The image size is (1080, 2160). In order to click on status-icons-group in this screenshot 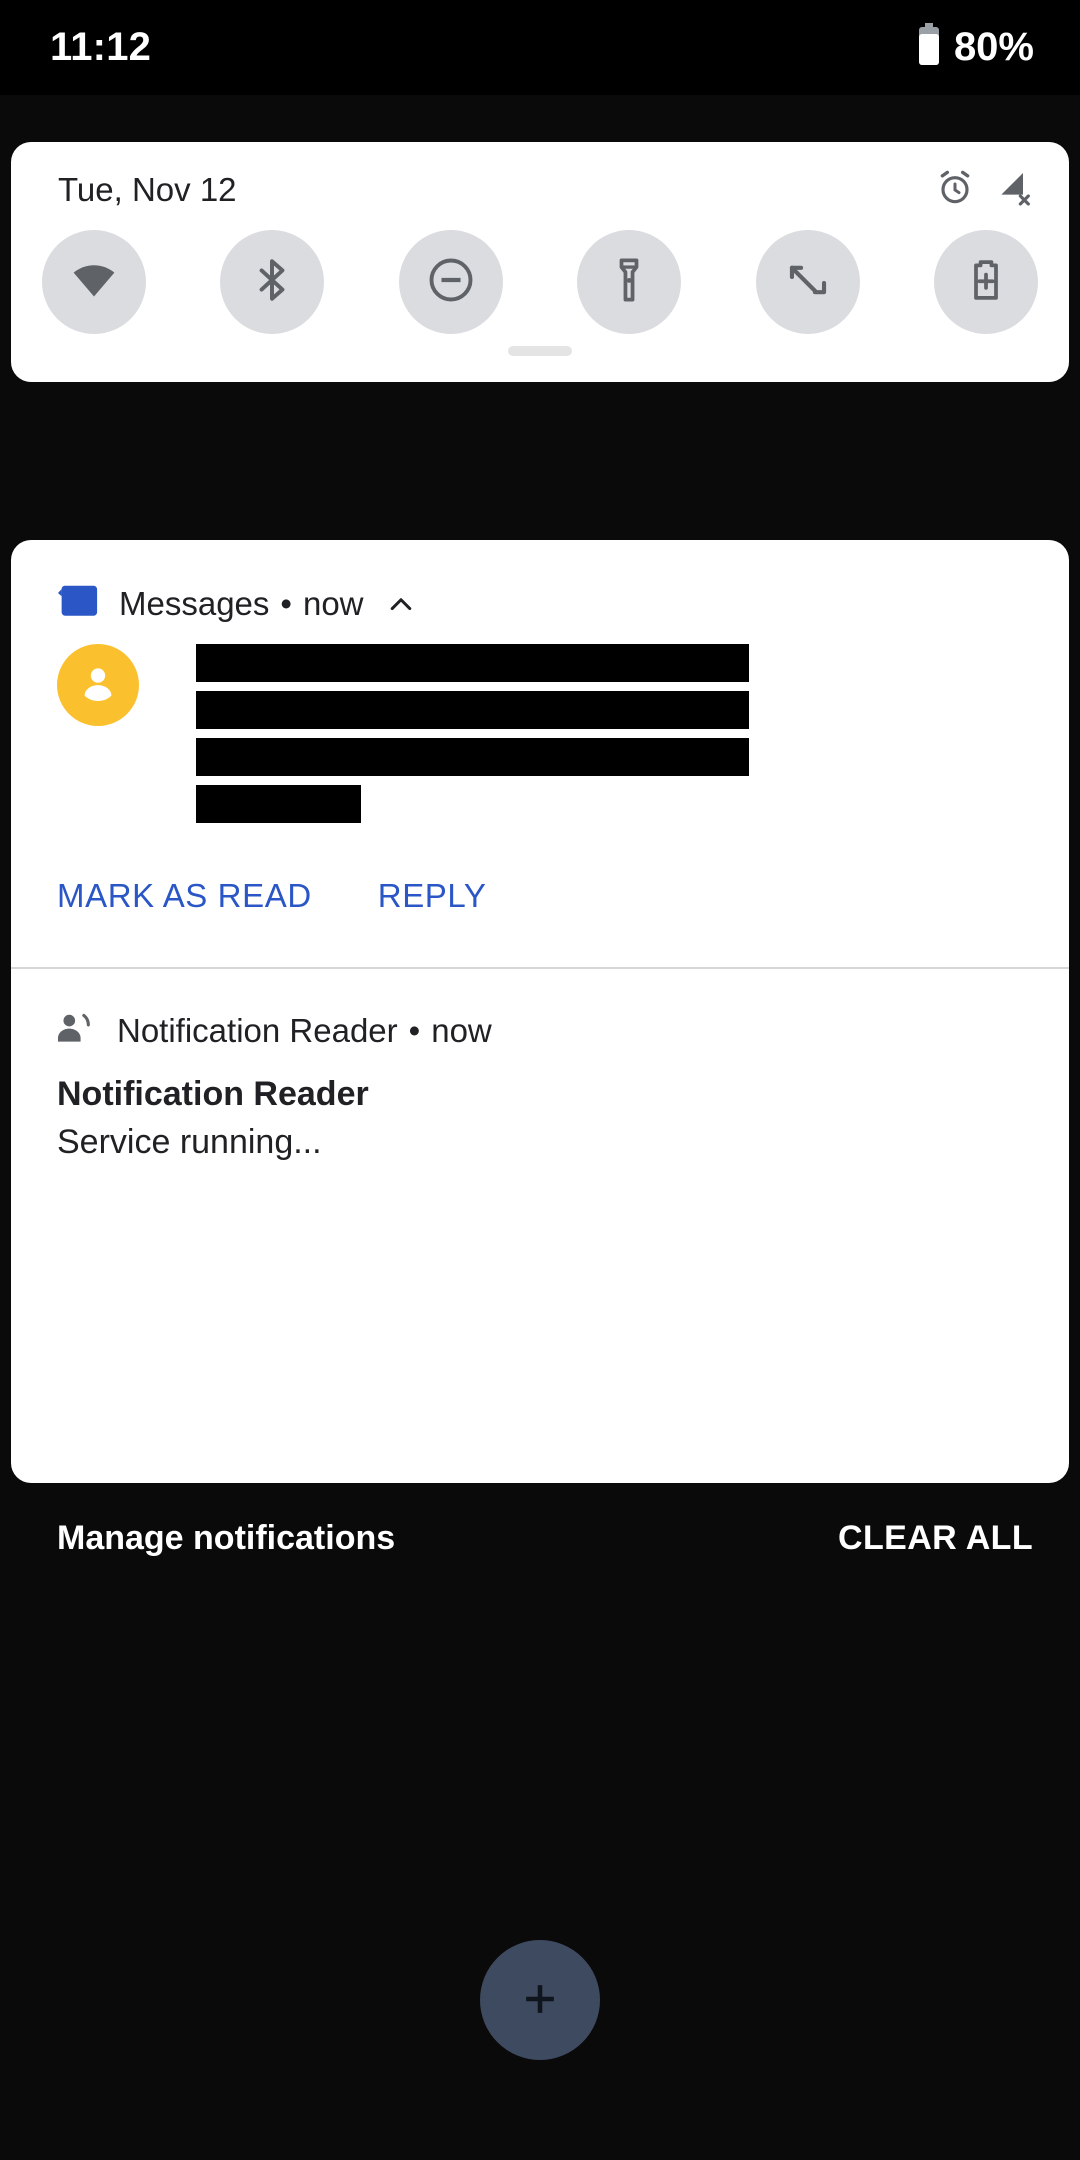, I will do `click(984, 190)`.